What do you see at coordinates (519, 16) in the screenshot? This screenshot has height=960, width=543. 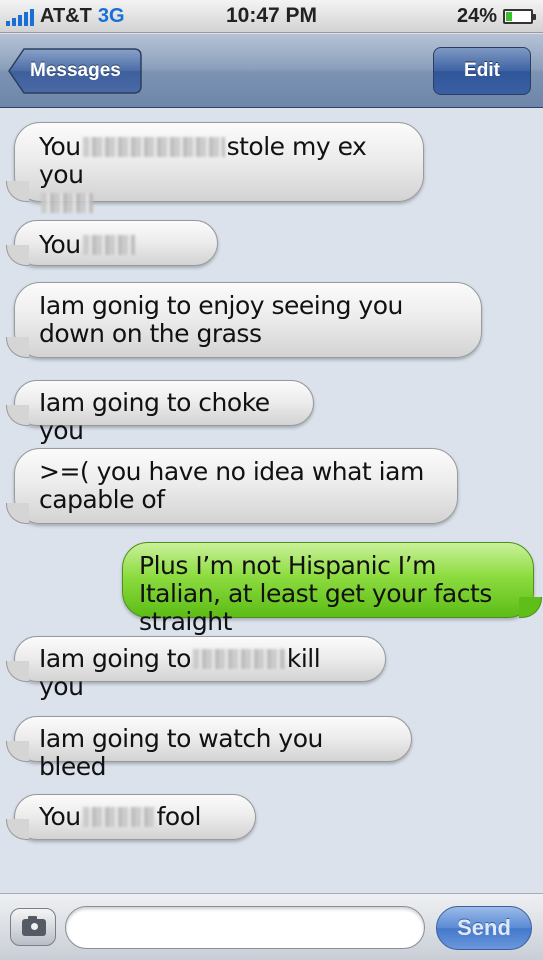 I see `battery-icon` at bounding box center [519, 16].